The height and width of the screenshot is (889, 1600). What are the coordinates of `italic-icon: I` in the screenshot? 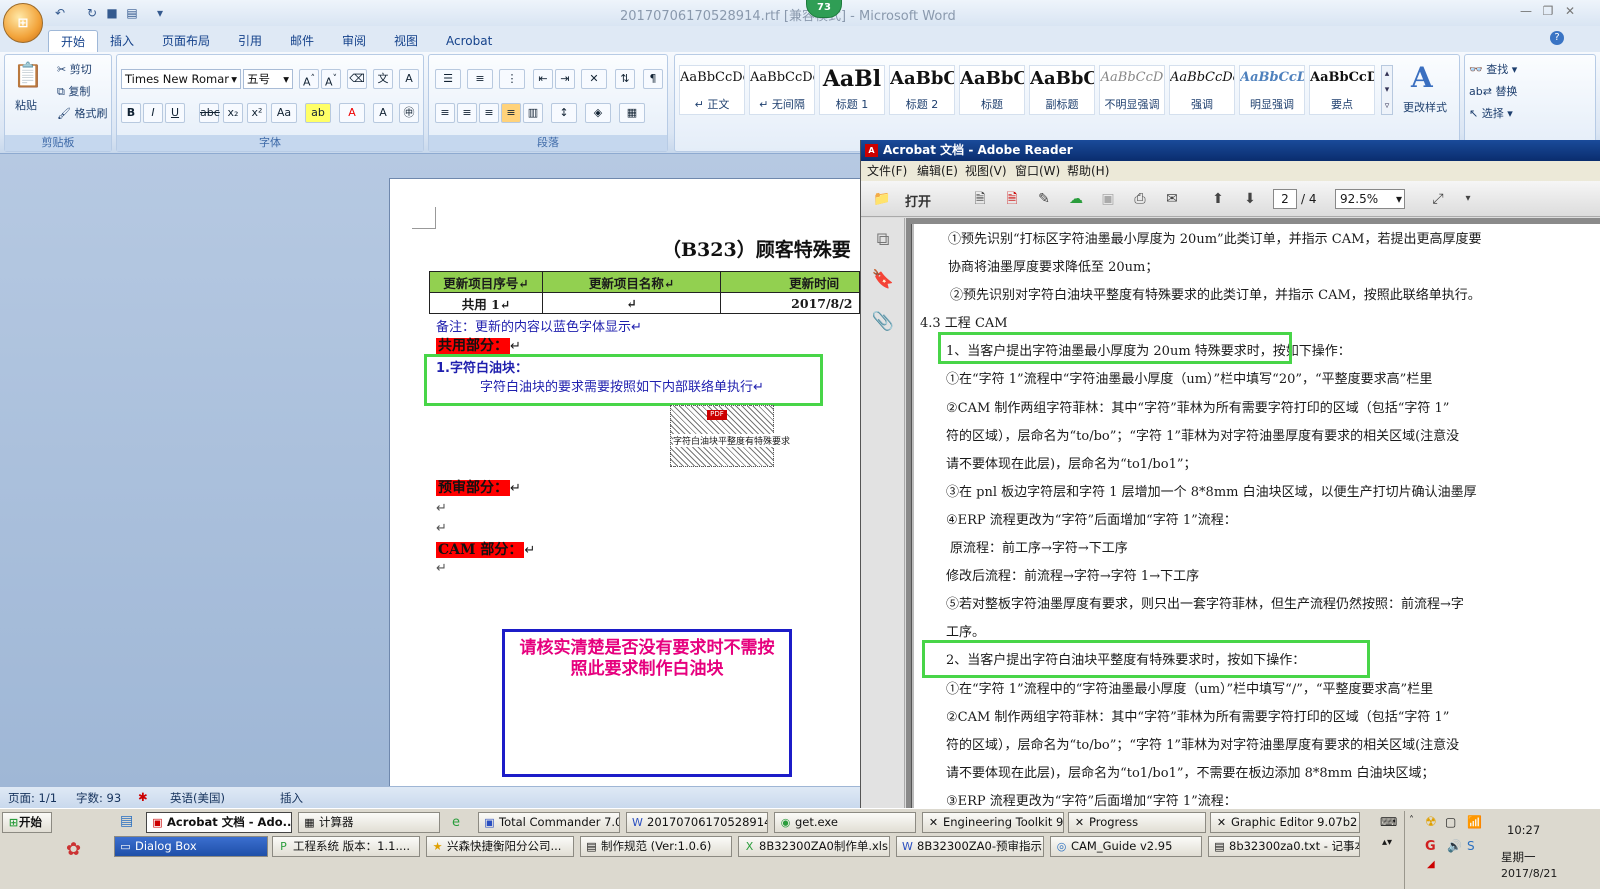 It's located at (153, 113).